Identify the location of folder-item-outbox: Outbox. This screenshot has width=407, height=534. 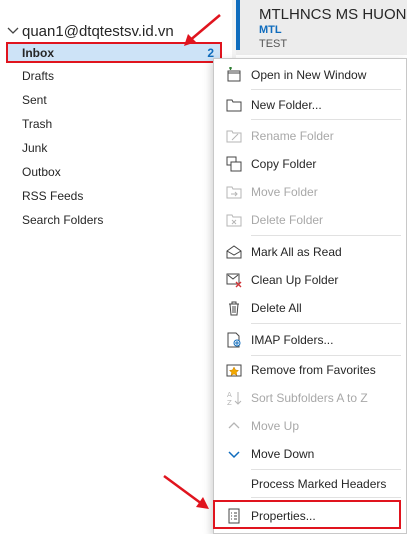
(41, 172).